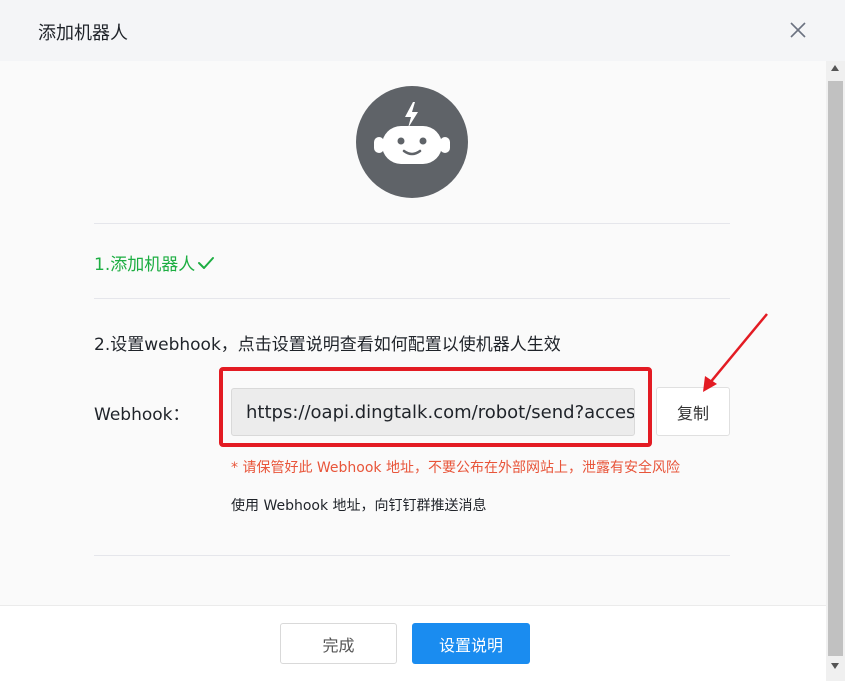  Describe the element at coordinates (142, 415) in the screenshot. I see `webhook-label: Webhook：` at that location.